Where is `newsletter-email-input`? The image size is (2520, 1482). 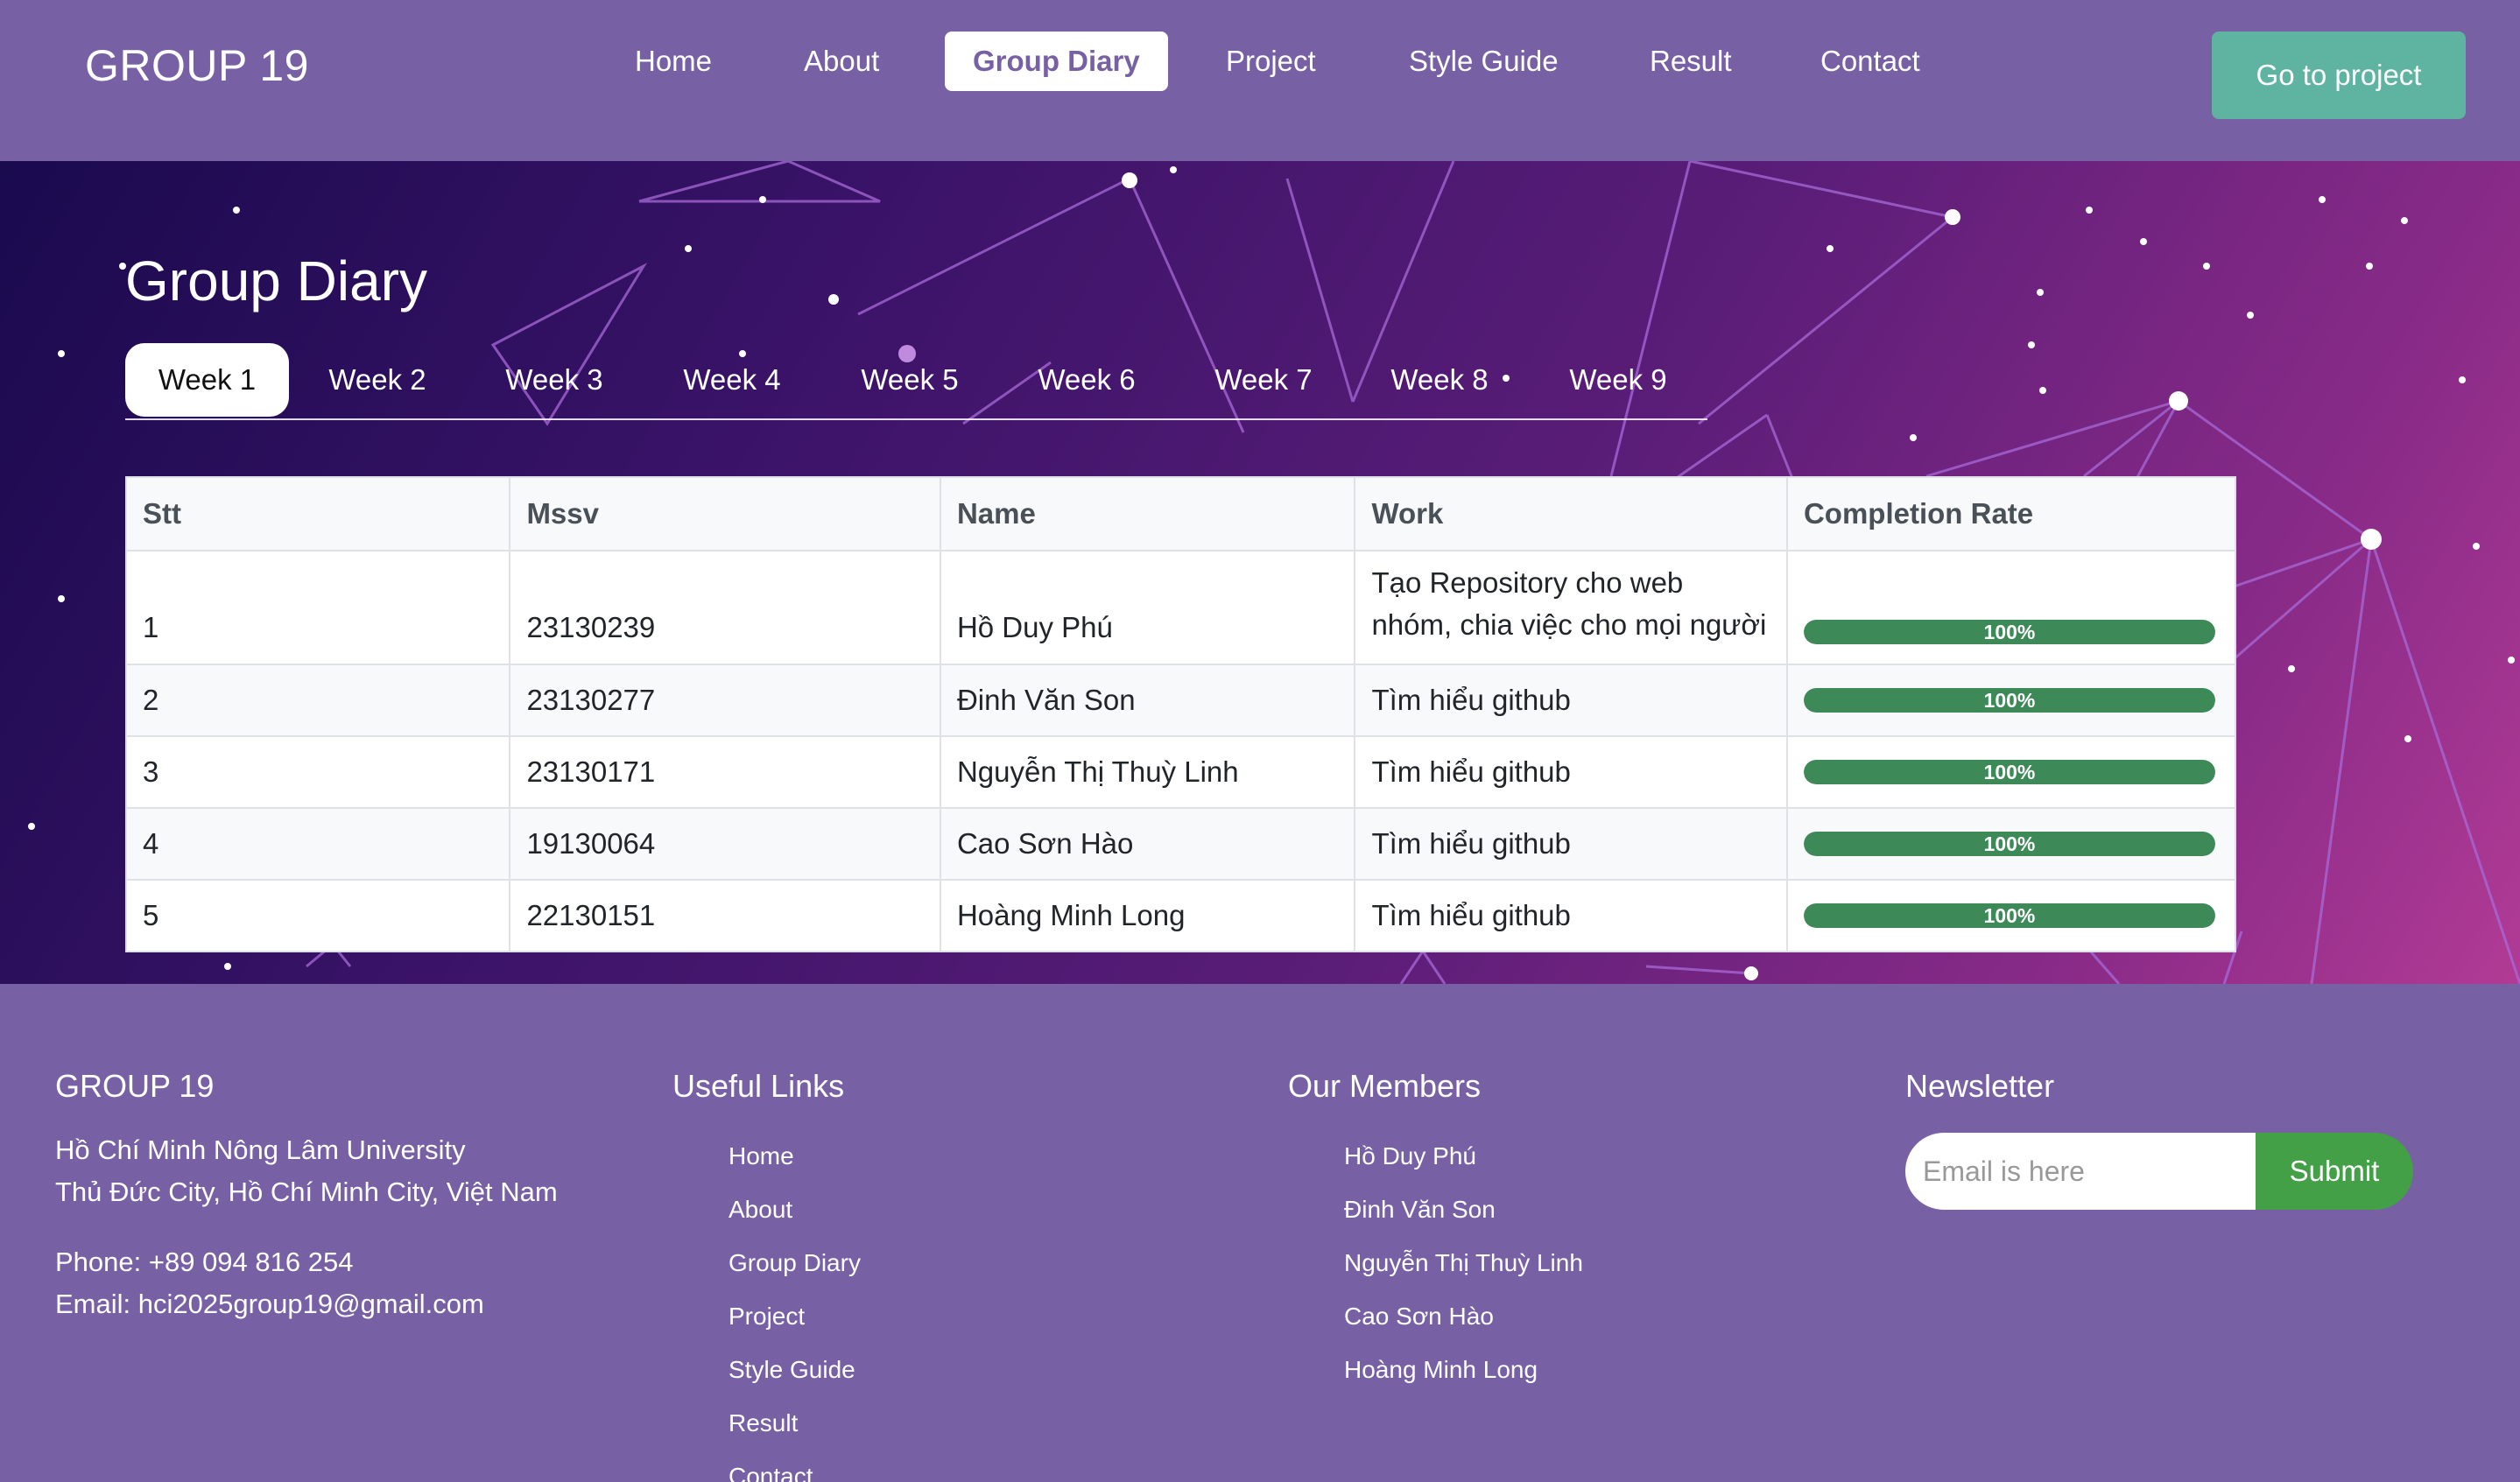 newsletter-email-input is located at coordinates (2081, 1171).